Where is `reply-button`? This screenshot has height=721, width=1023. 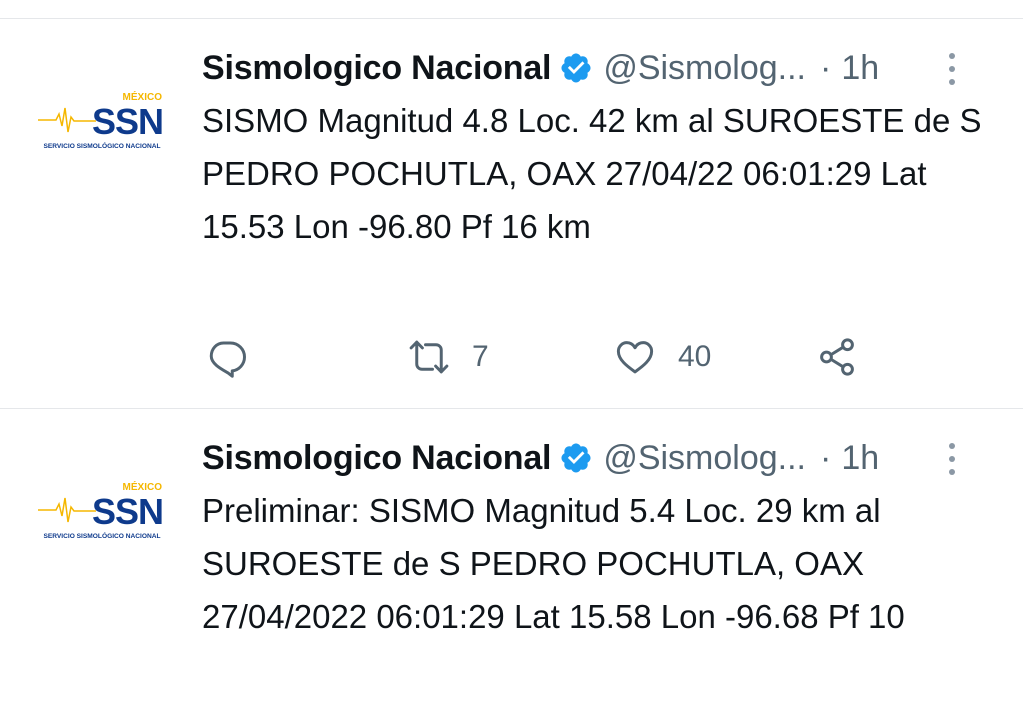 reply-button is located at coordinates (227, 357).